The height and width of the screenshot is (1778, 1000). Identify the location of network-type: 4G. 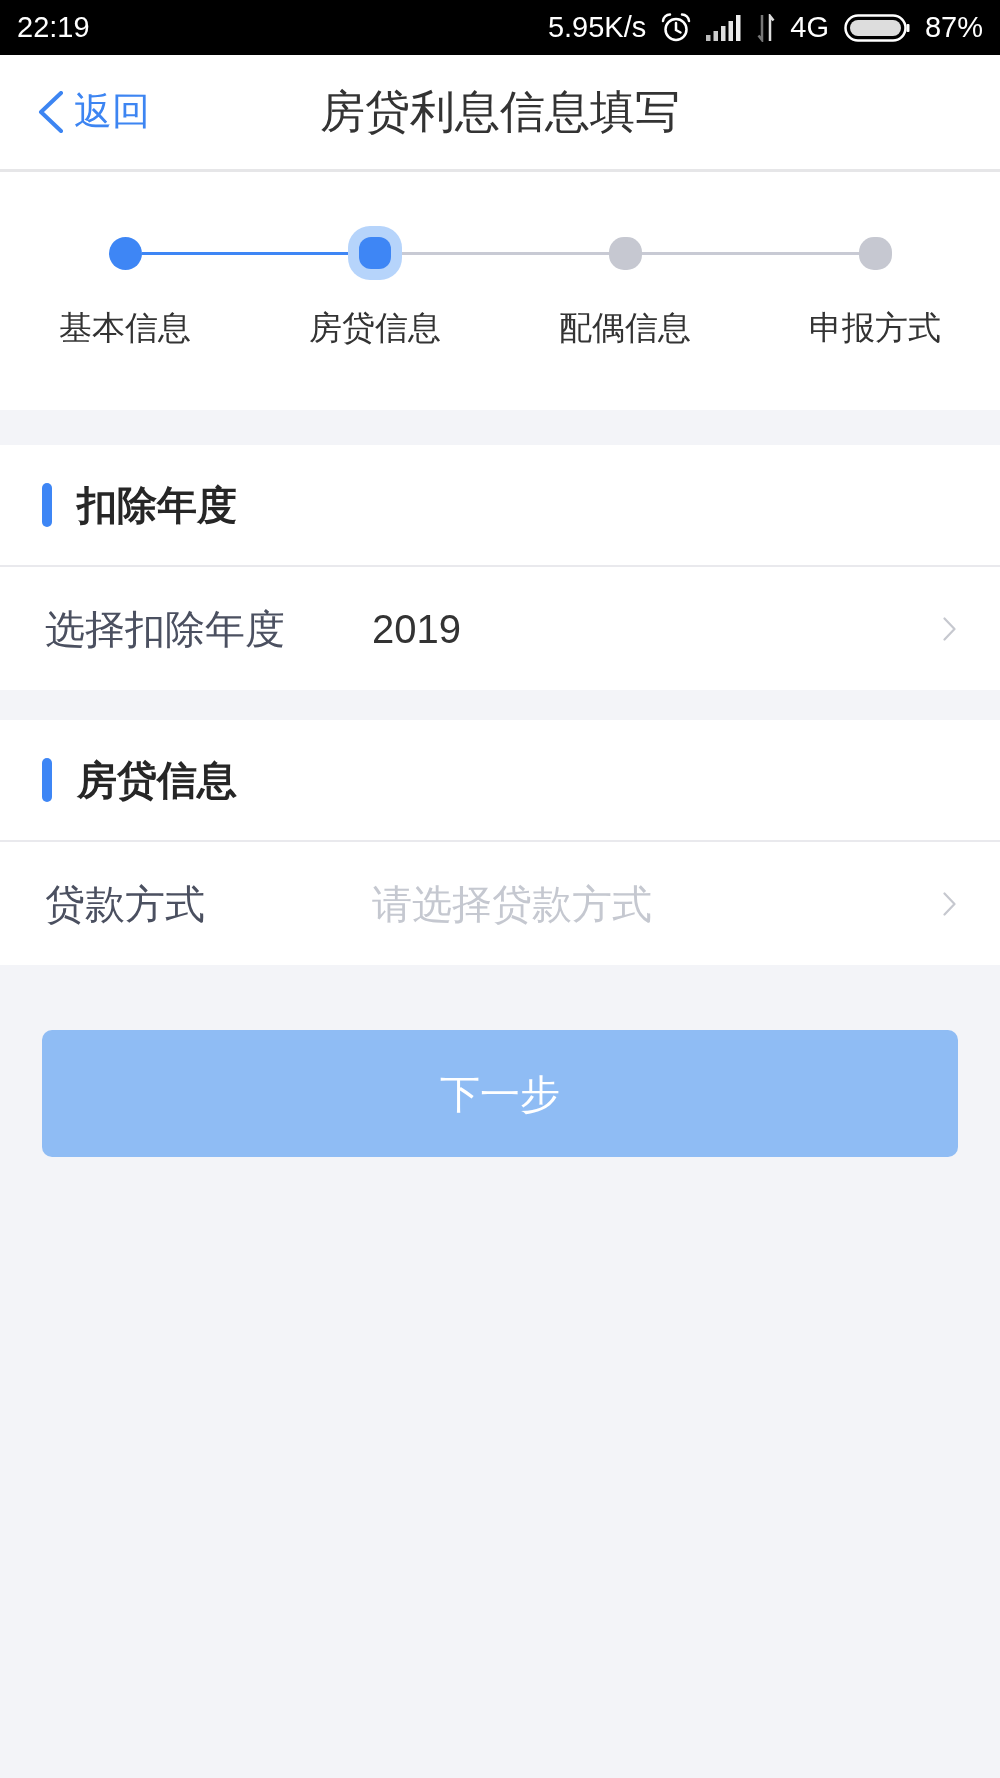
(809, 27).